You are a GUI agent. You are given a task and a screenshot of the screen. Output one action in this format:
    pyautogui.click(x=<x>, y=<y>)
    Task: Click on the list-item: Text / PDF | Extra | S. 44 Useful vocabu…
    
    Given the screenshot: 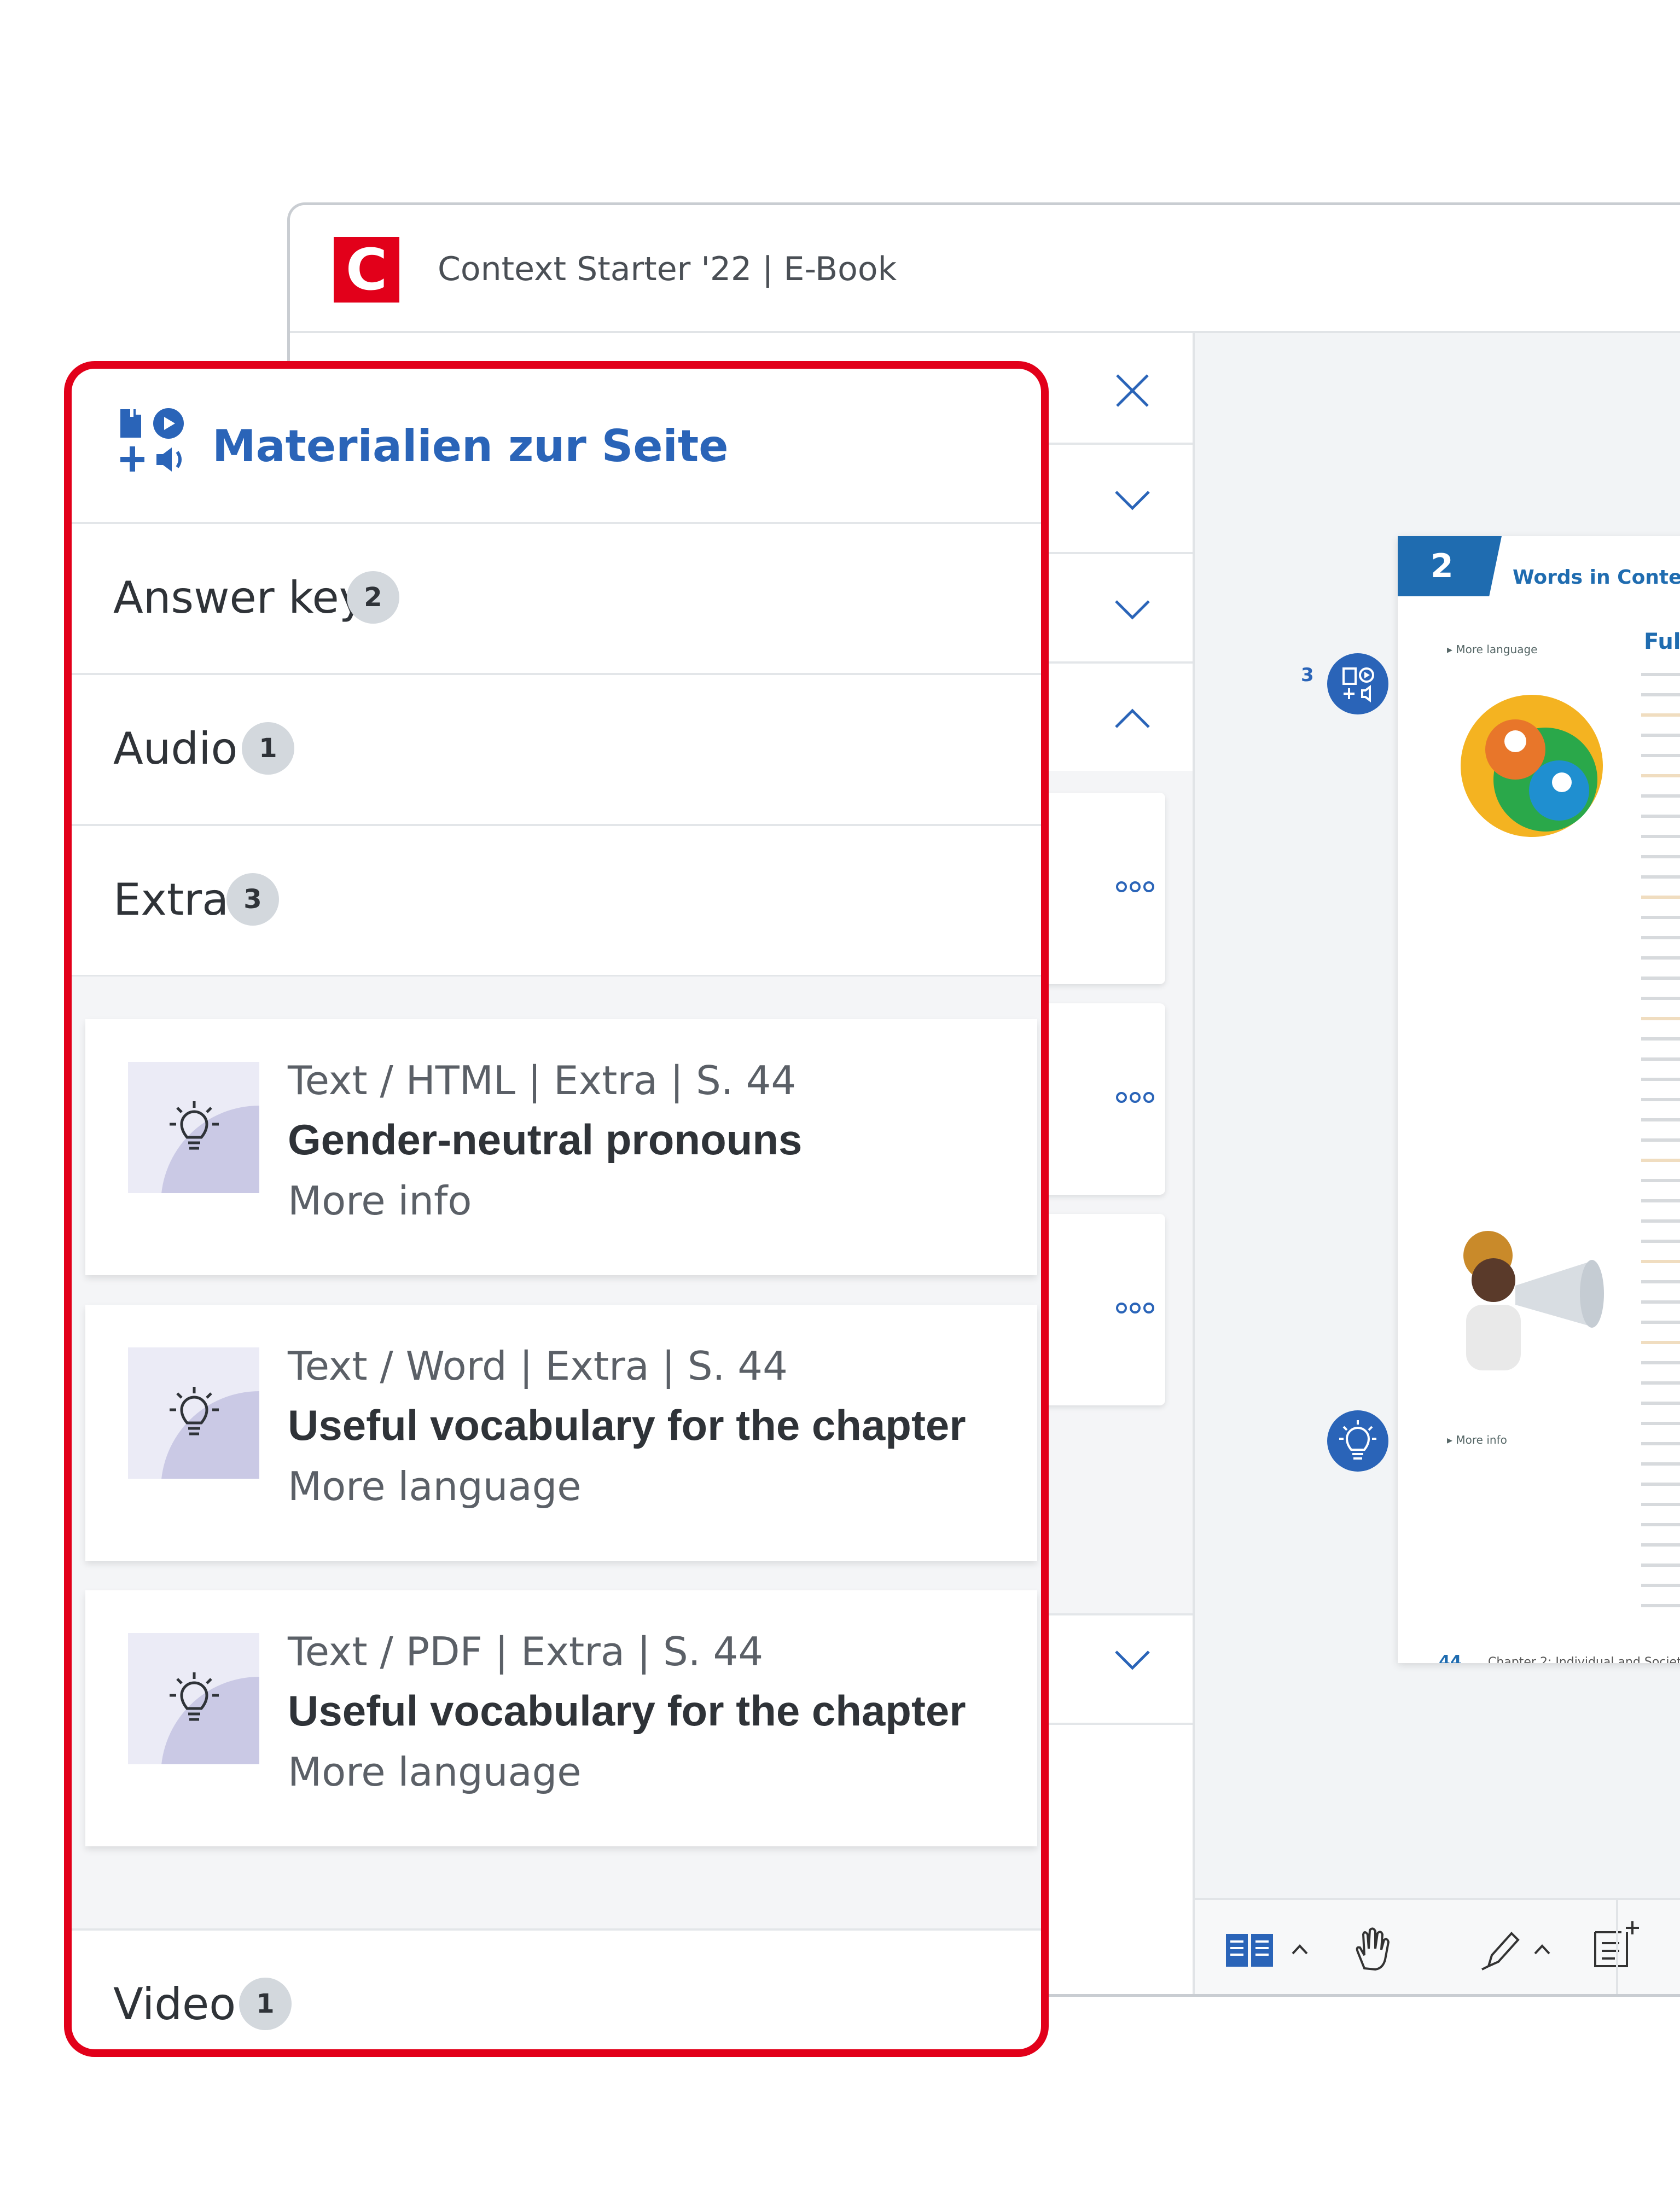 What is the action you would take?
    pyautogui.click(x=561, y=1718)
    